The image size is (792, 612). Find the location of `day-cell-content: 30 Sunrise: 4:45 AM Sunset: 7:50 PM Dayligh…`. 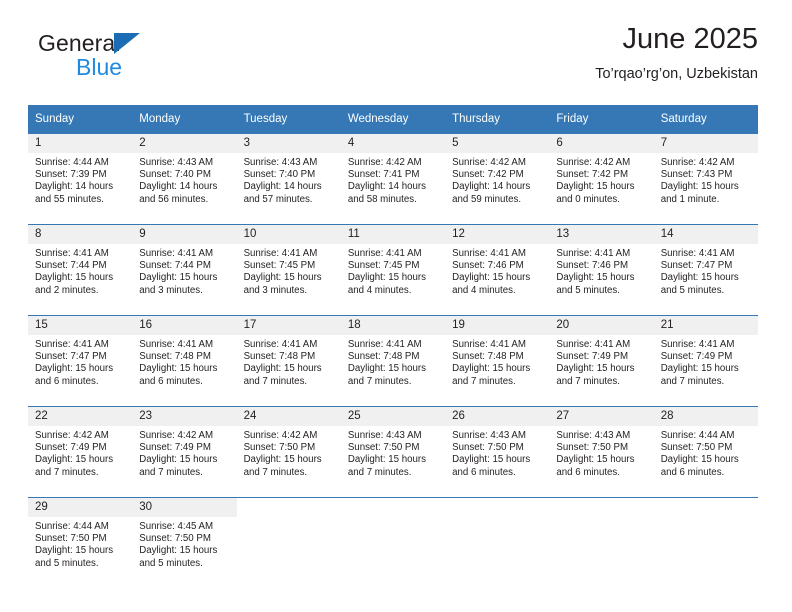

day-cell-content: 30 Sunrise: 4:45 AM Sunset: 7:50 PM Dayligh… is located at coordinates (184, 543).